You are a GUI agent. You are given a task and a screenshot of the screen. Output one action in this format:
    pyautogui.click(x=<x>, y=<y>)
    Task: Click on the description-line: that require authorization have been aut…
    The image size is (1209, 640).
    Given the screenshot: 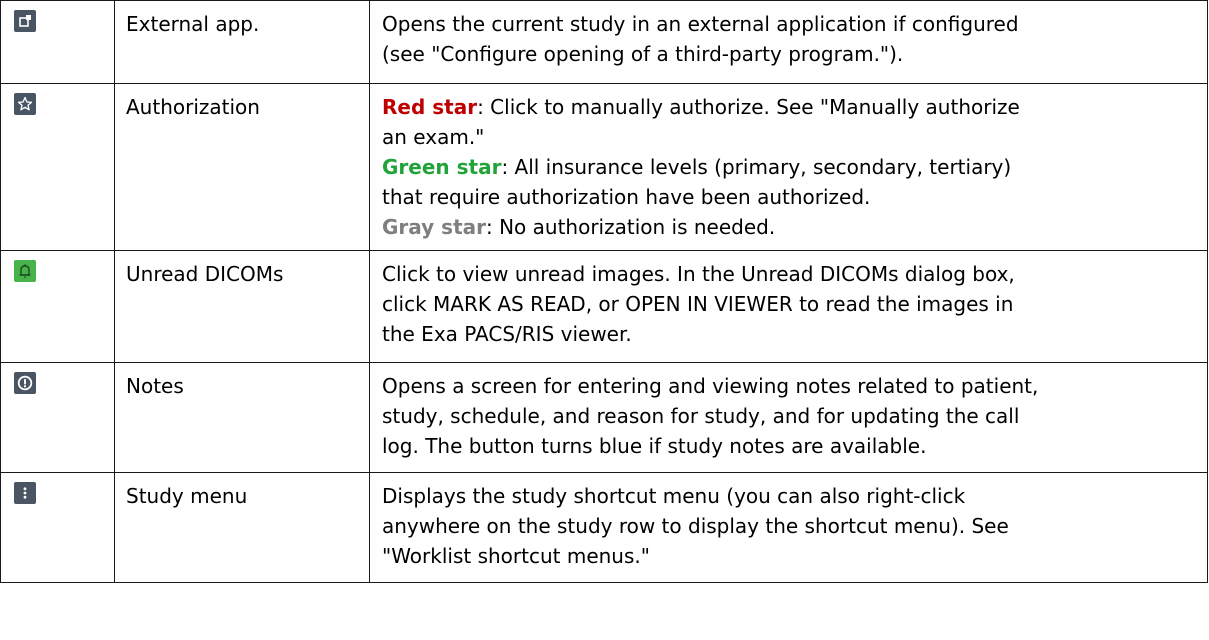 What is the action you would take?
    pyautogui.click(x=626, y=197)
    